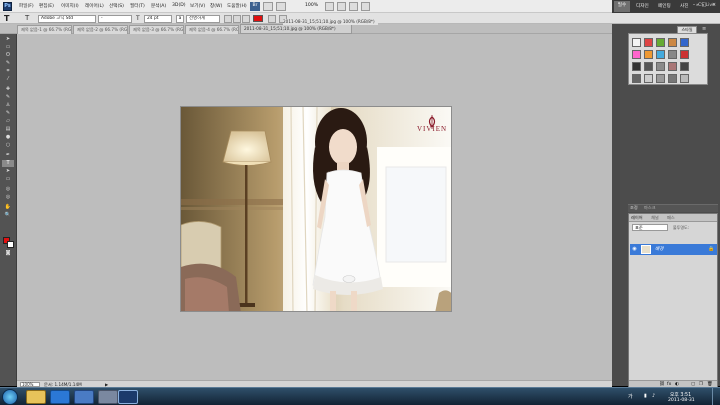  Describe the element at coordinates (237, 18) in the screenshot. I see `align-center-icon` at that location.